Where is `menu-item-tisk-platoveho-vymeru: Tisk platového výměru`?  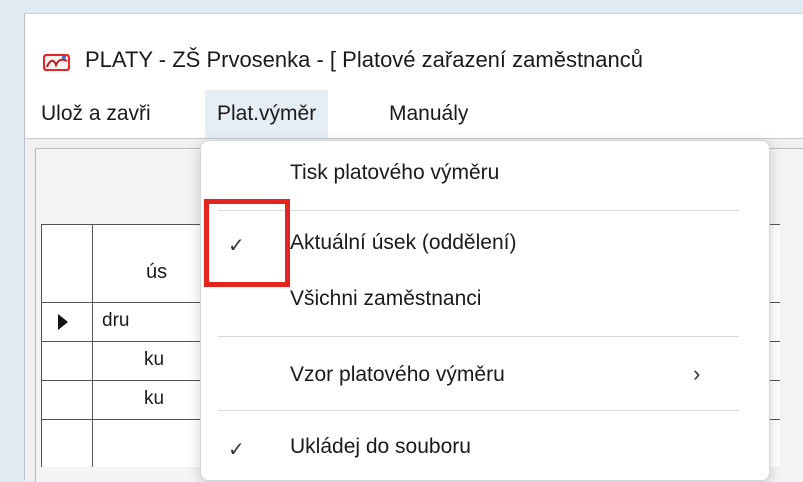
menu-item-tisk-platoveho-vymeru: Tisk platového výměru is located at coordinates (485, 176).